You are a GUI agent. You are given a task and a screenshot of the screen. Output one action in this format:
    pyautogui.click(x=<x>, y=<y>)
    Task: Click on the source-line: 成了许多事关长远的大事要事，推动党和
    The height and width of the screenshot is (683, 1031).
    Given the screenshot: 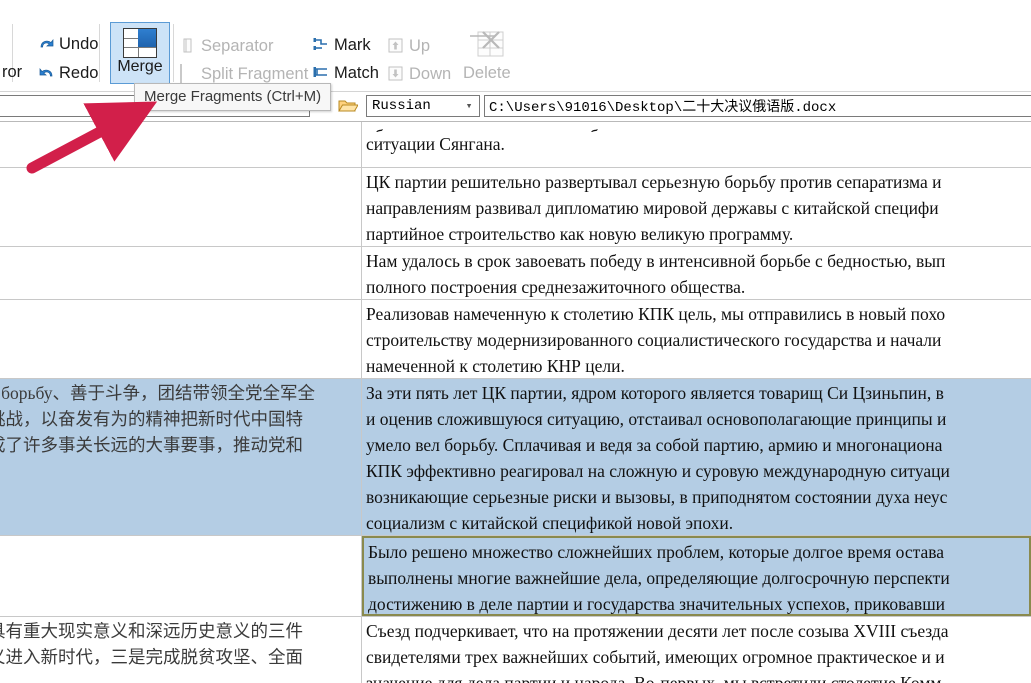 What is the action you would take?
    pyautogui.click(x=151, y=445)
    